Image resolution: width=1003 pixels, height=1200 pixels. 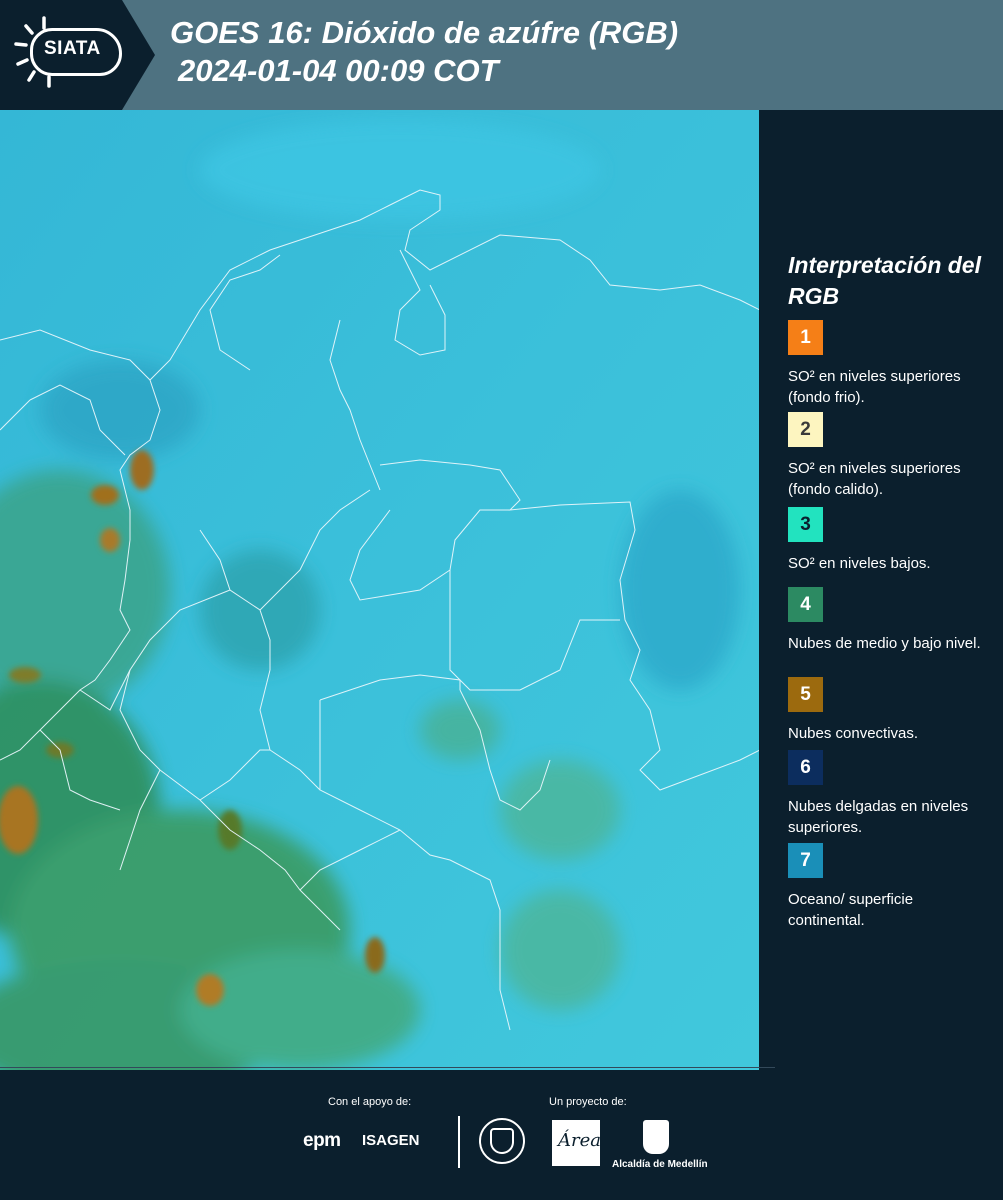 What do you see at coordinates (851, 910) in the screenshot?
I see `legend-label: Oceano/ superficie continental.` at bounding box center [851, 910].